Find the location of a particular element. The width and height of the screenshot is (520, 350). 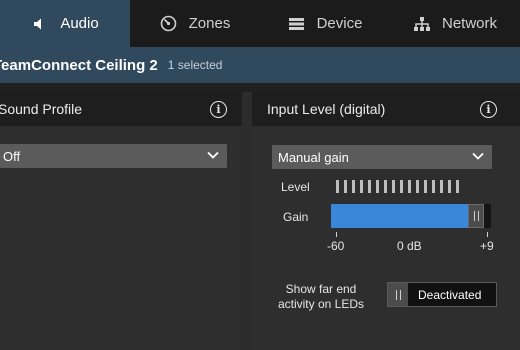

panel-title: Input Level (digital) is located at coordinates (326, 109).